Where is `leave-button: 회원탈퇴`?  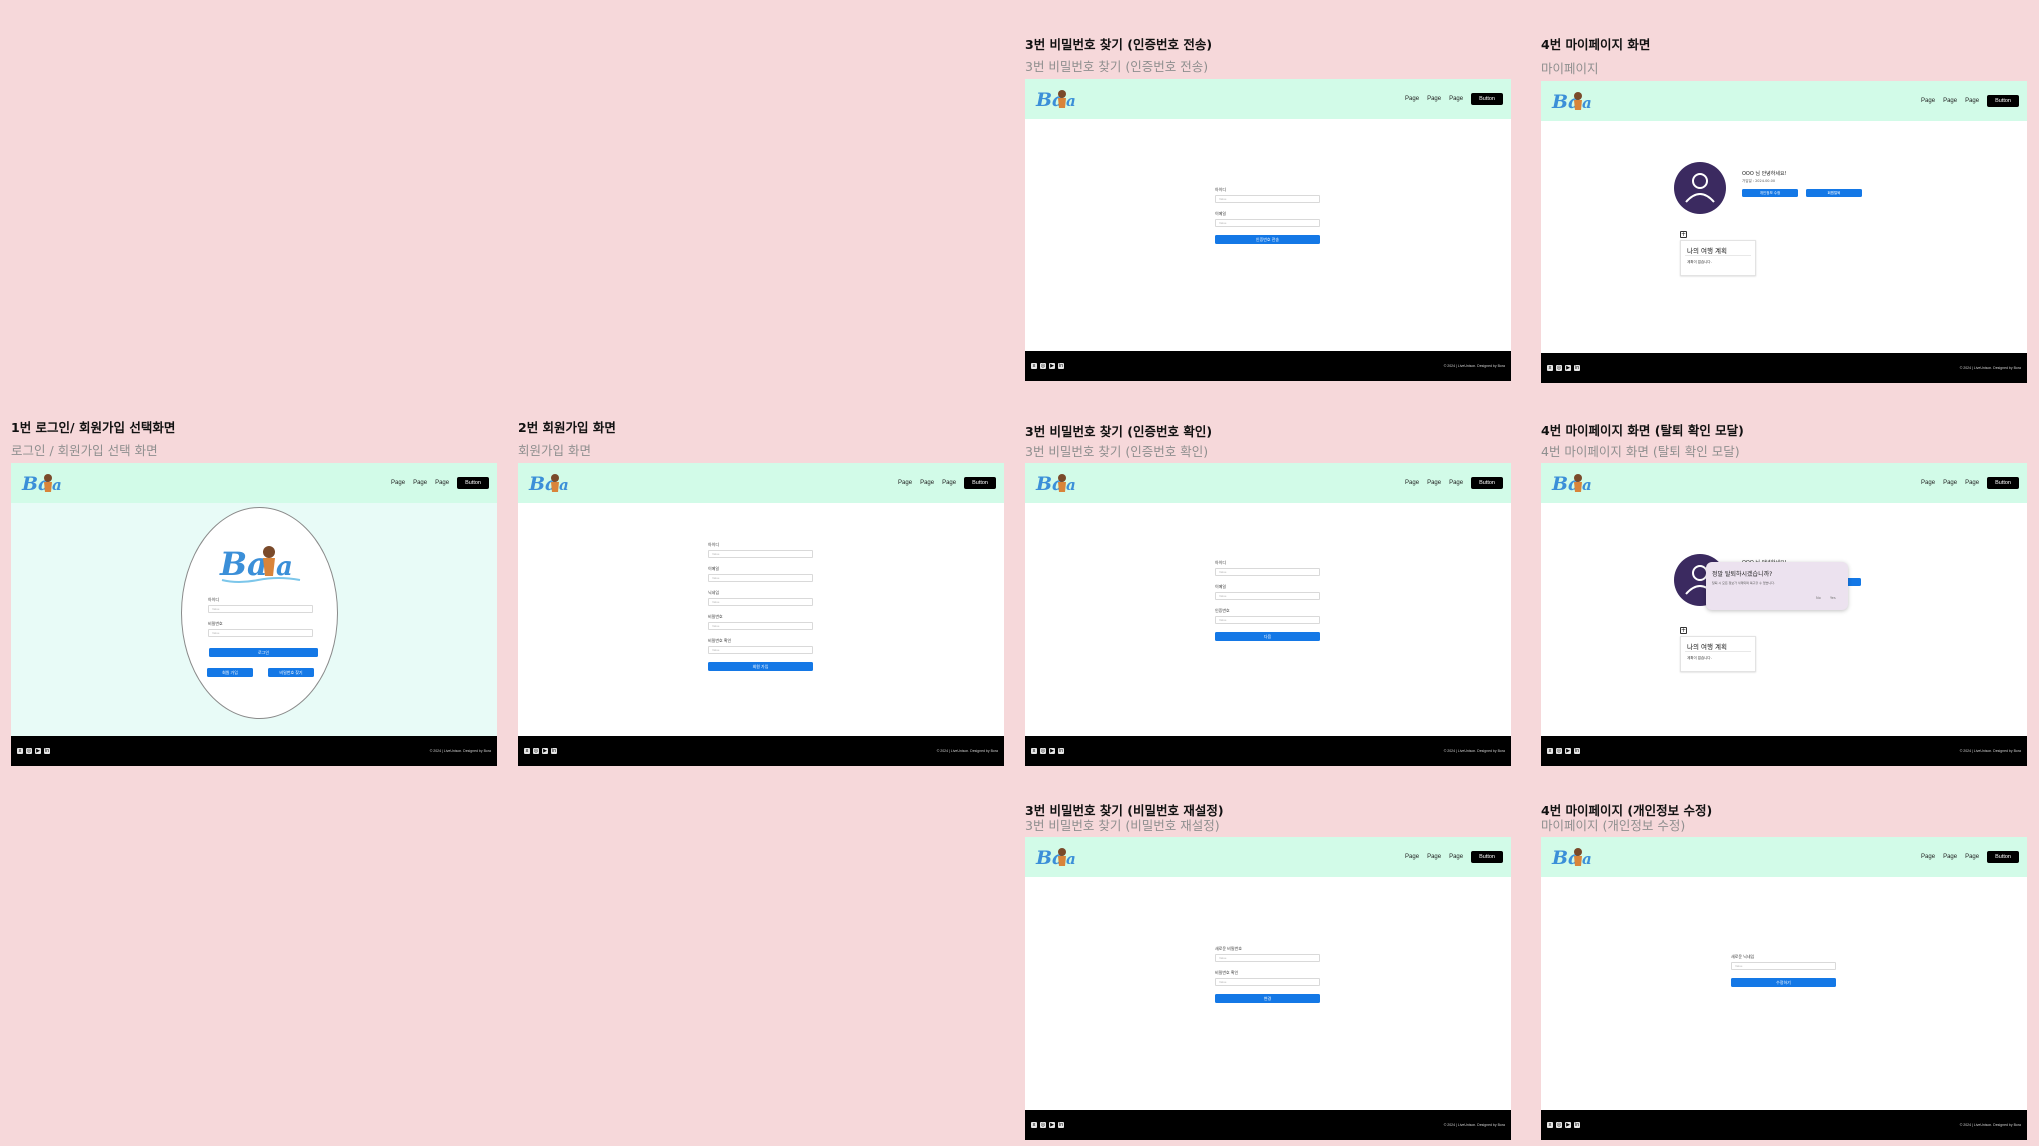
leave-button: 회원탈퇴 is located at coordinates (1834, 193).